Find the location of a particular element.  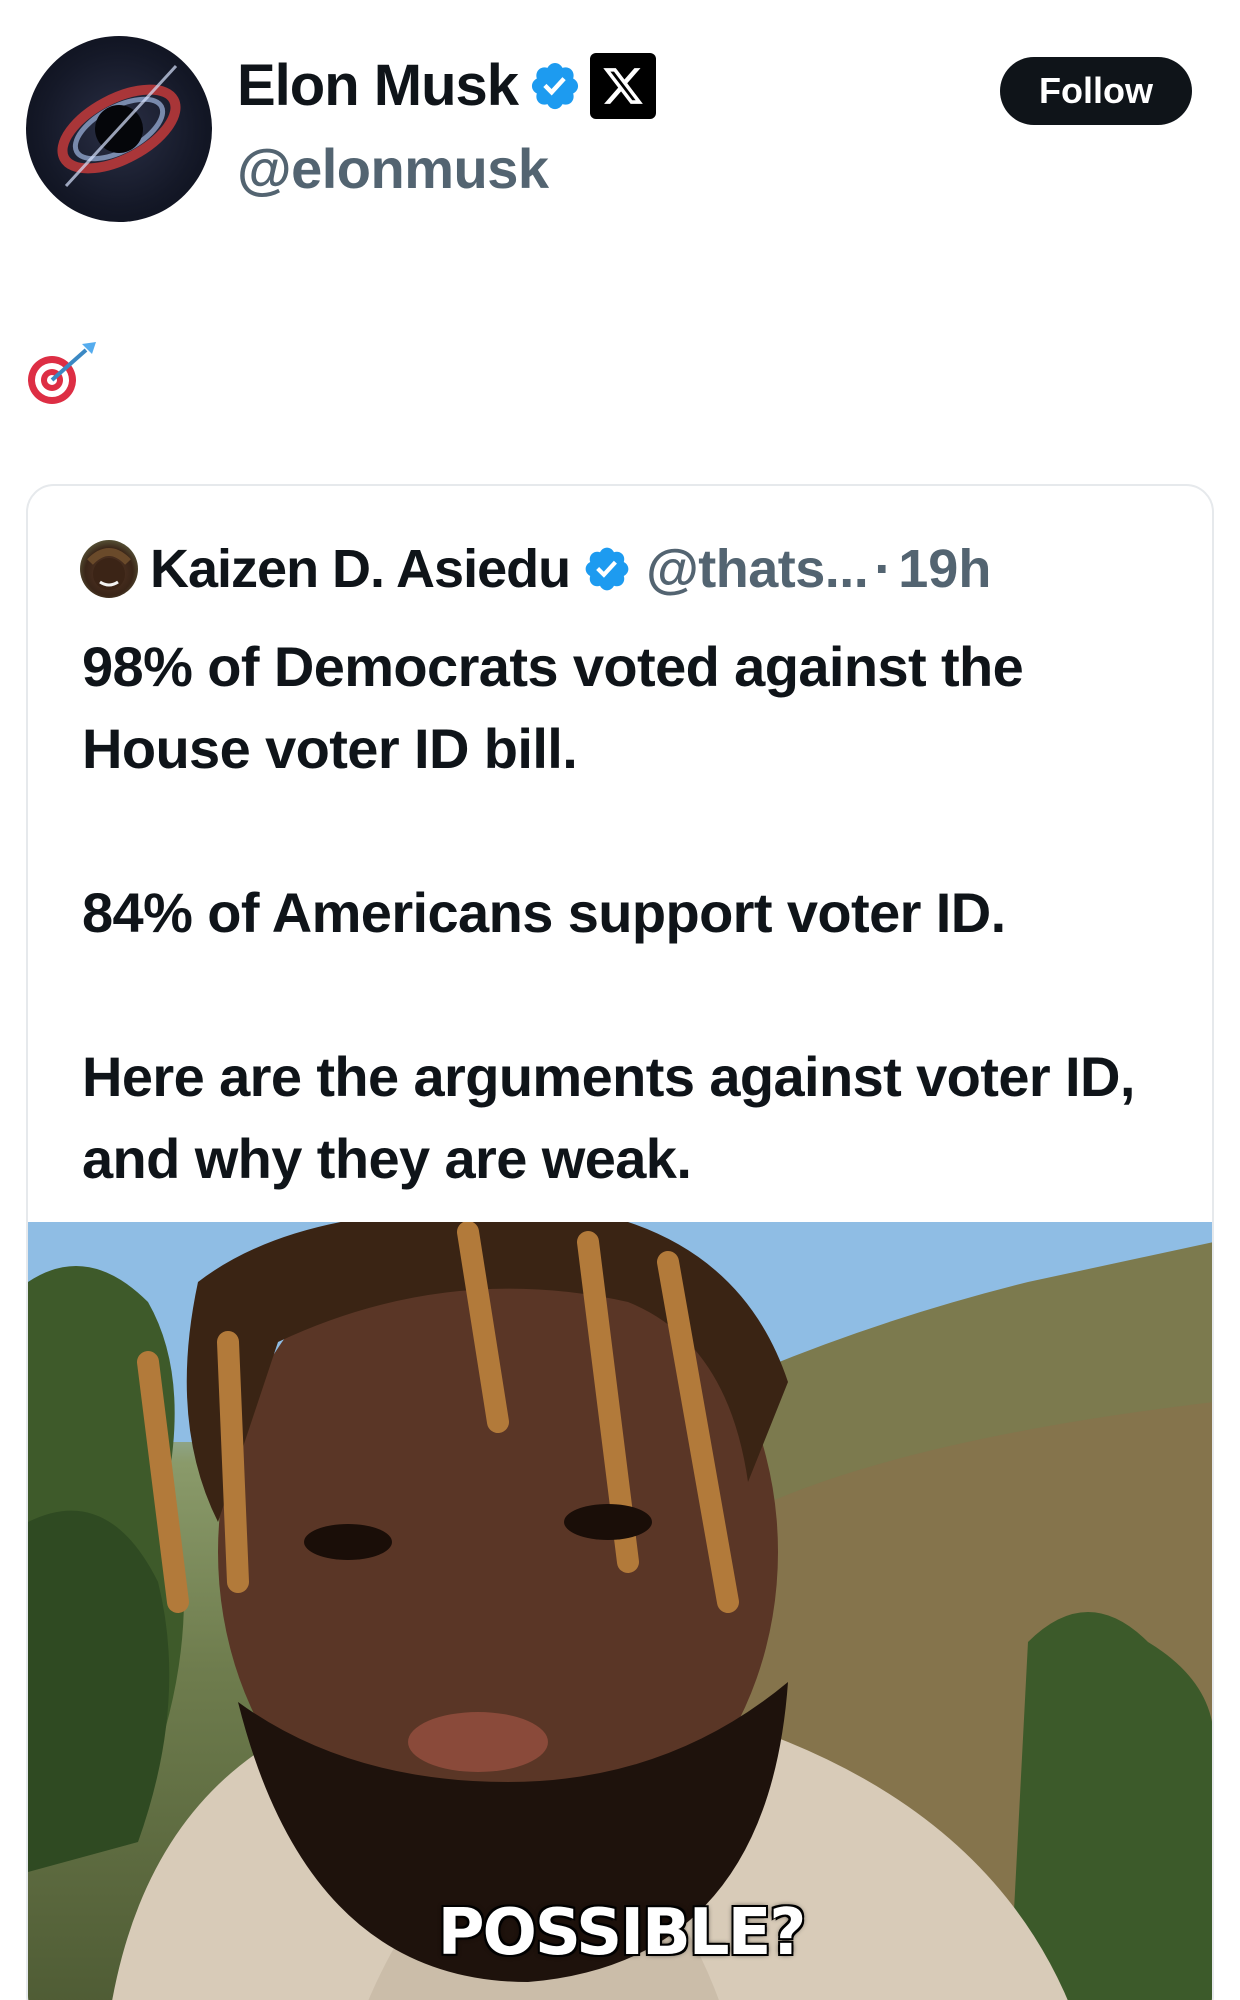

author-name: Elon Musk is located at coordinates (378, 85).